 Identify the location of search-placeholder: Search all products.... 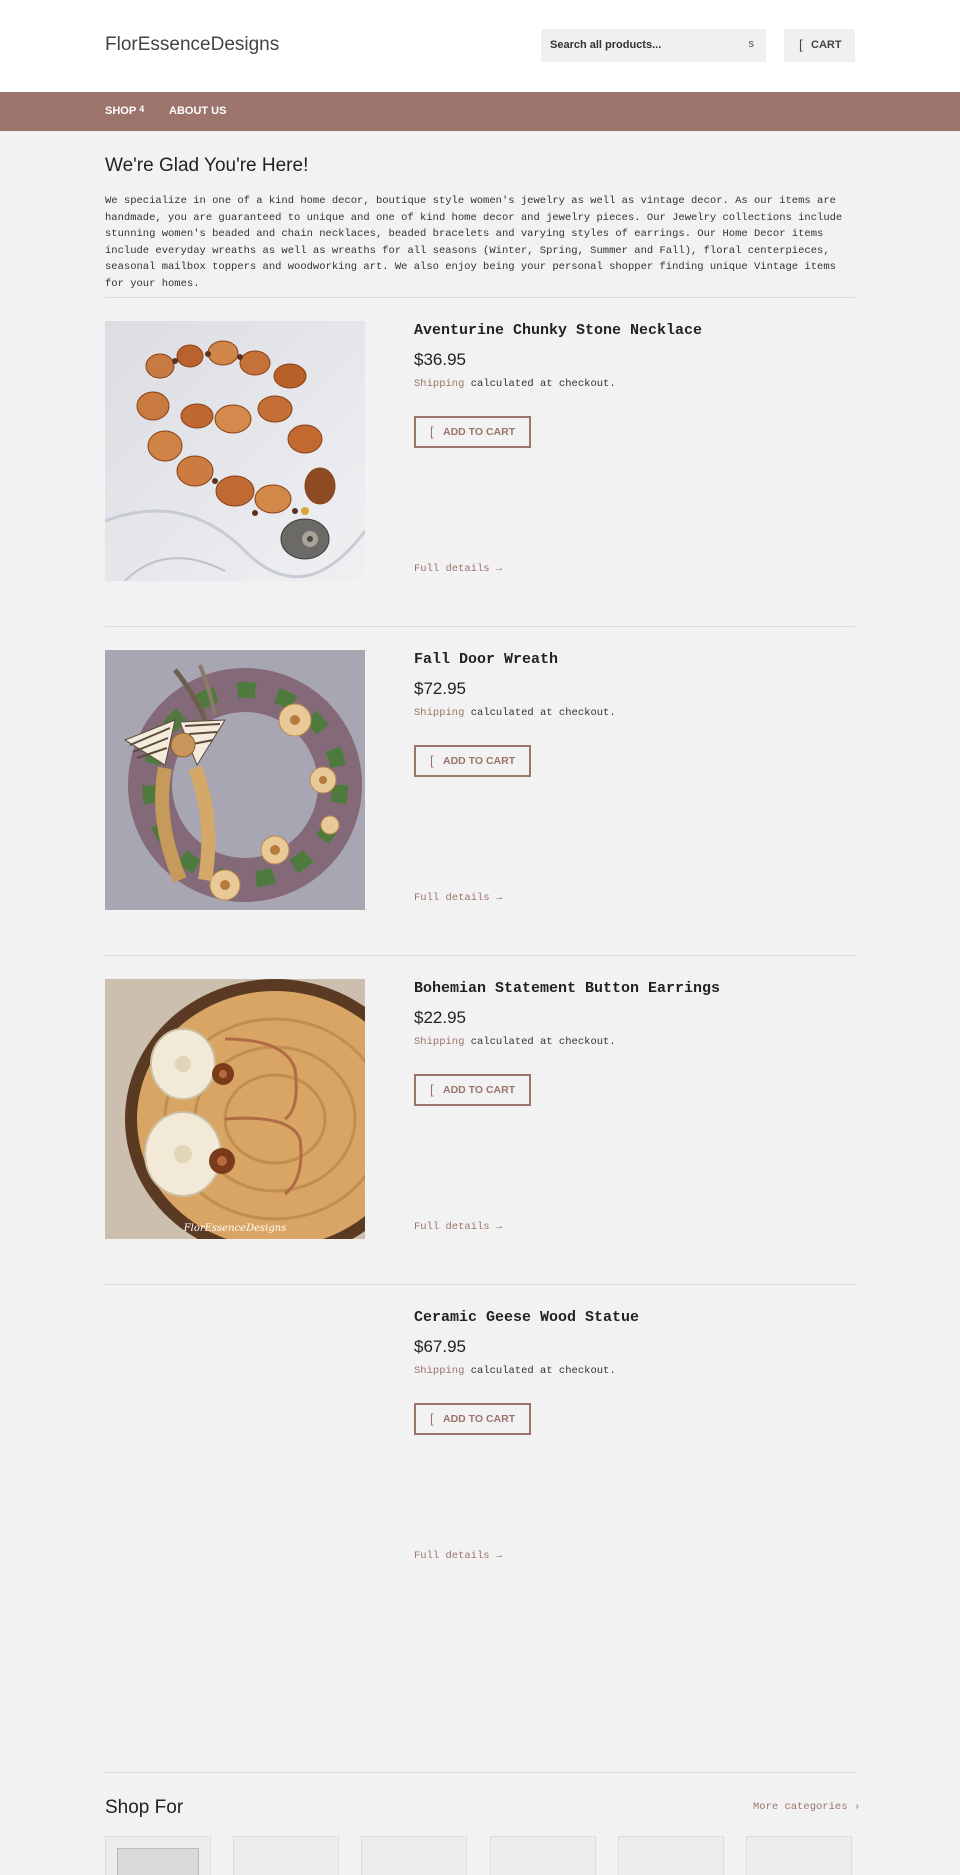
(606, 45).